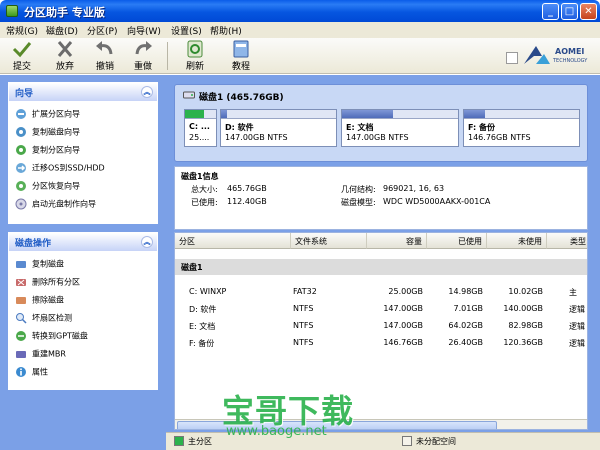 The width and height of the screenshot is (600, 450). Describe the element at coordinates (83, 150) in the screenshot. I see `wizard-item-copy-partition: 复制分区向导` at that location.